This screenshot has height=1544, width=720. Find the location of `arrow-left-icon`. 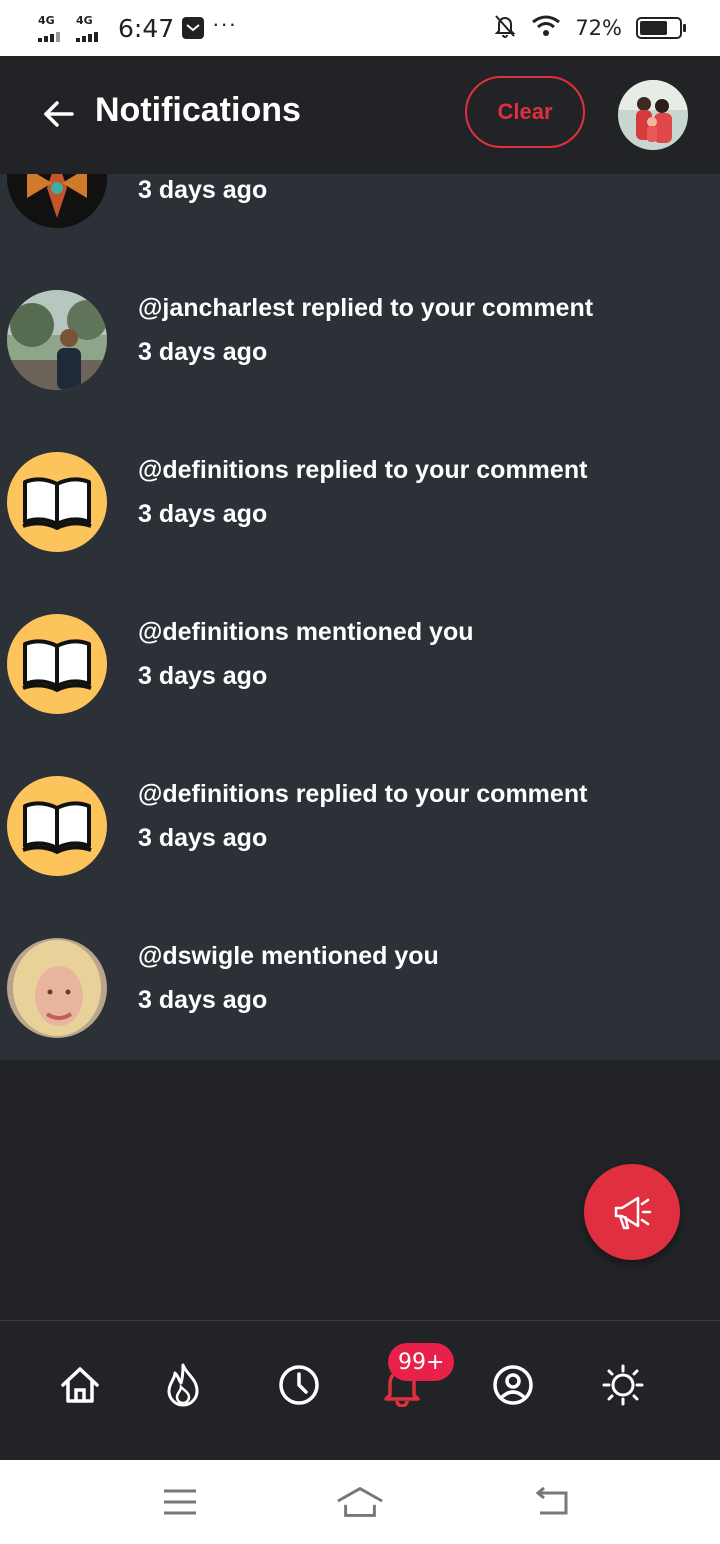

arrow-left-icon is located at coordinates (59, 114).